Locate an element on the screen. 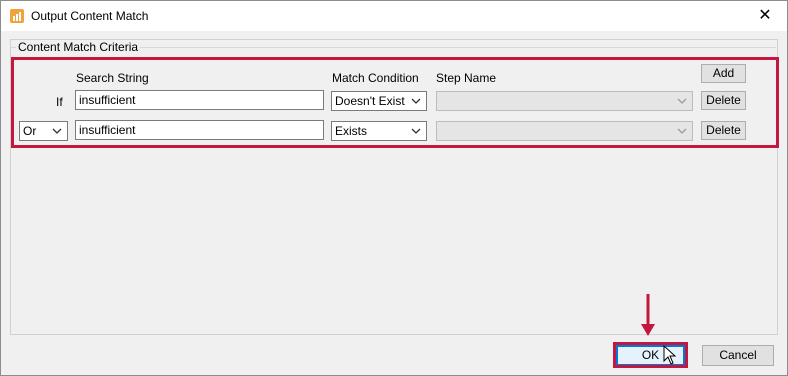  chart-bars-icon is located at coordinates (17, 16).